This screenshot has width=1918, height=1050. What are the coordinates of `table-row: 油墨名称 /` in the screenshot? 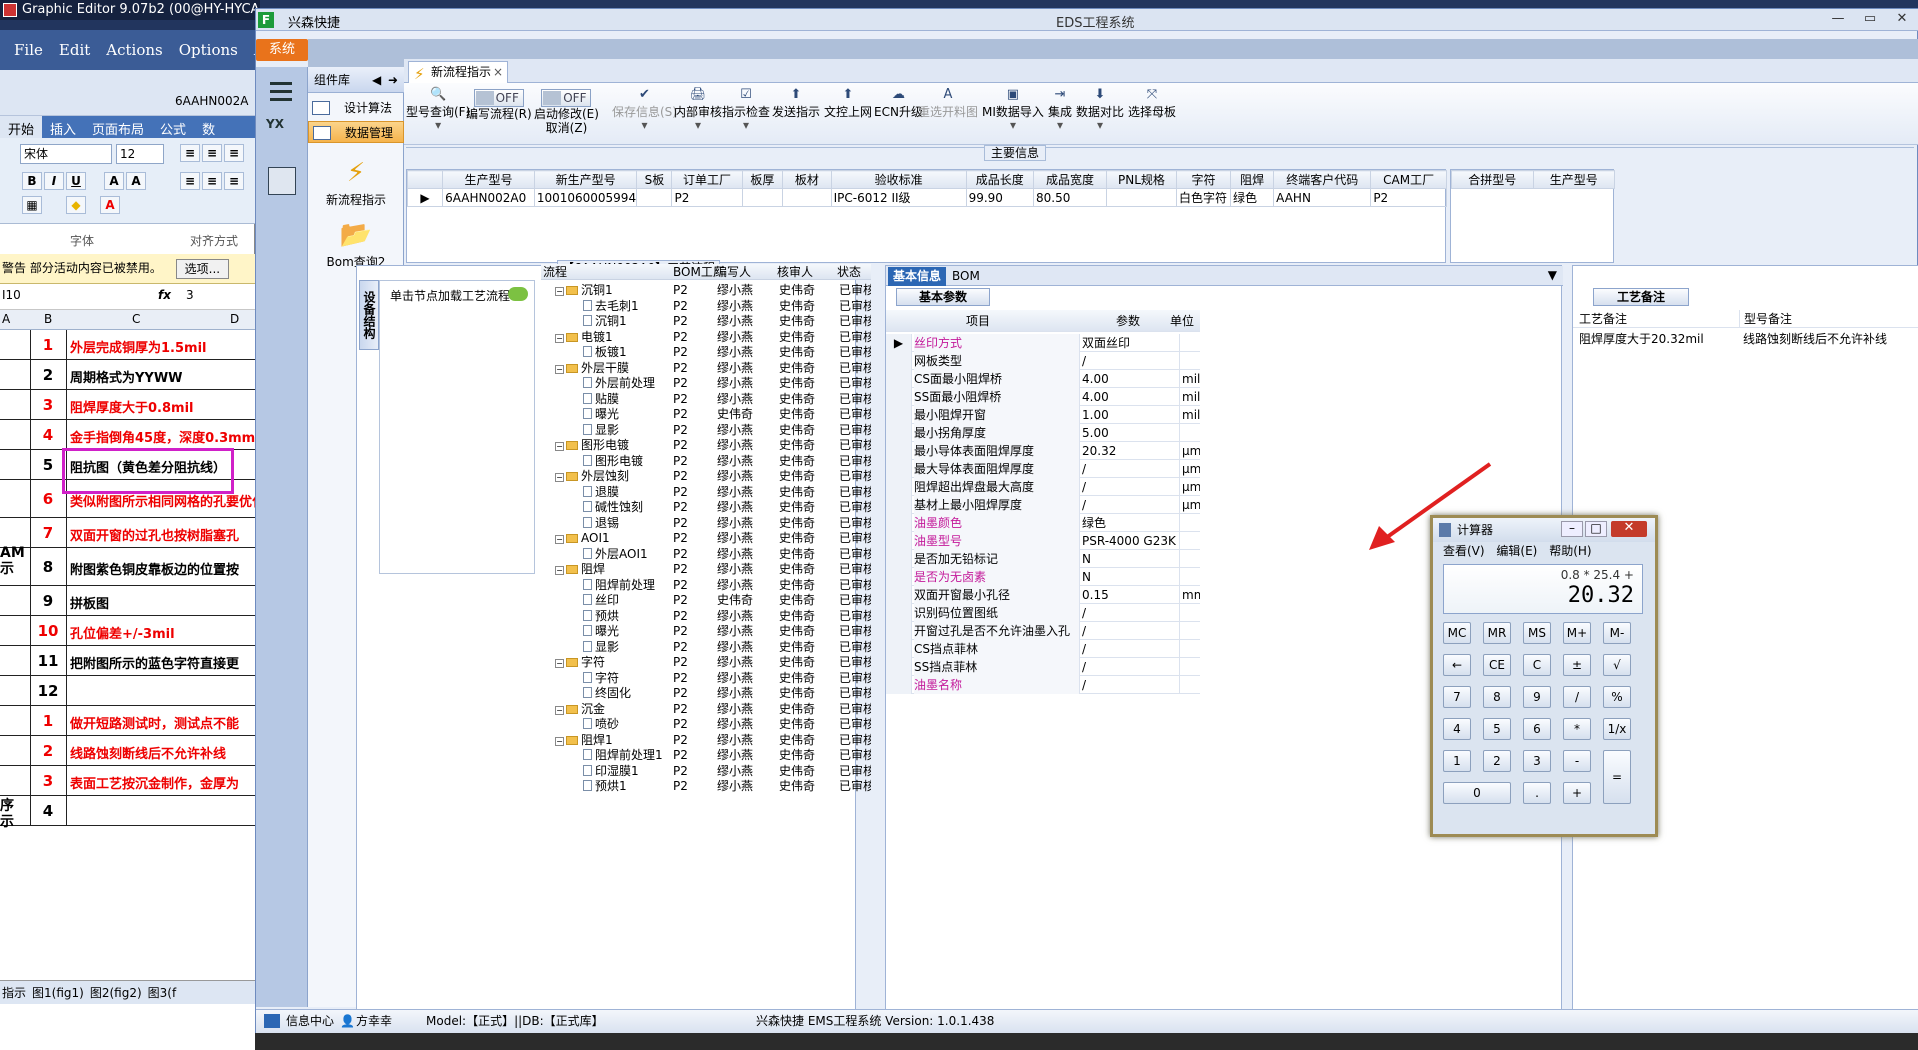 It's located at (1043, 685).